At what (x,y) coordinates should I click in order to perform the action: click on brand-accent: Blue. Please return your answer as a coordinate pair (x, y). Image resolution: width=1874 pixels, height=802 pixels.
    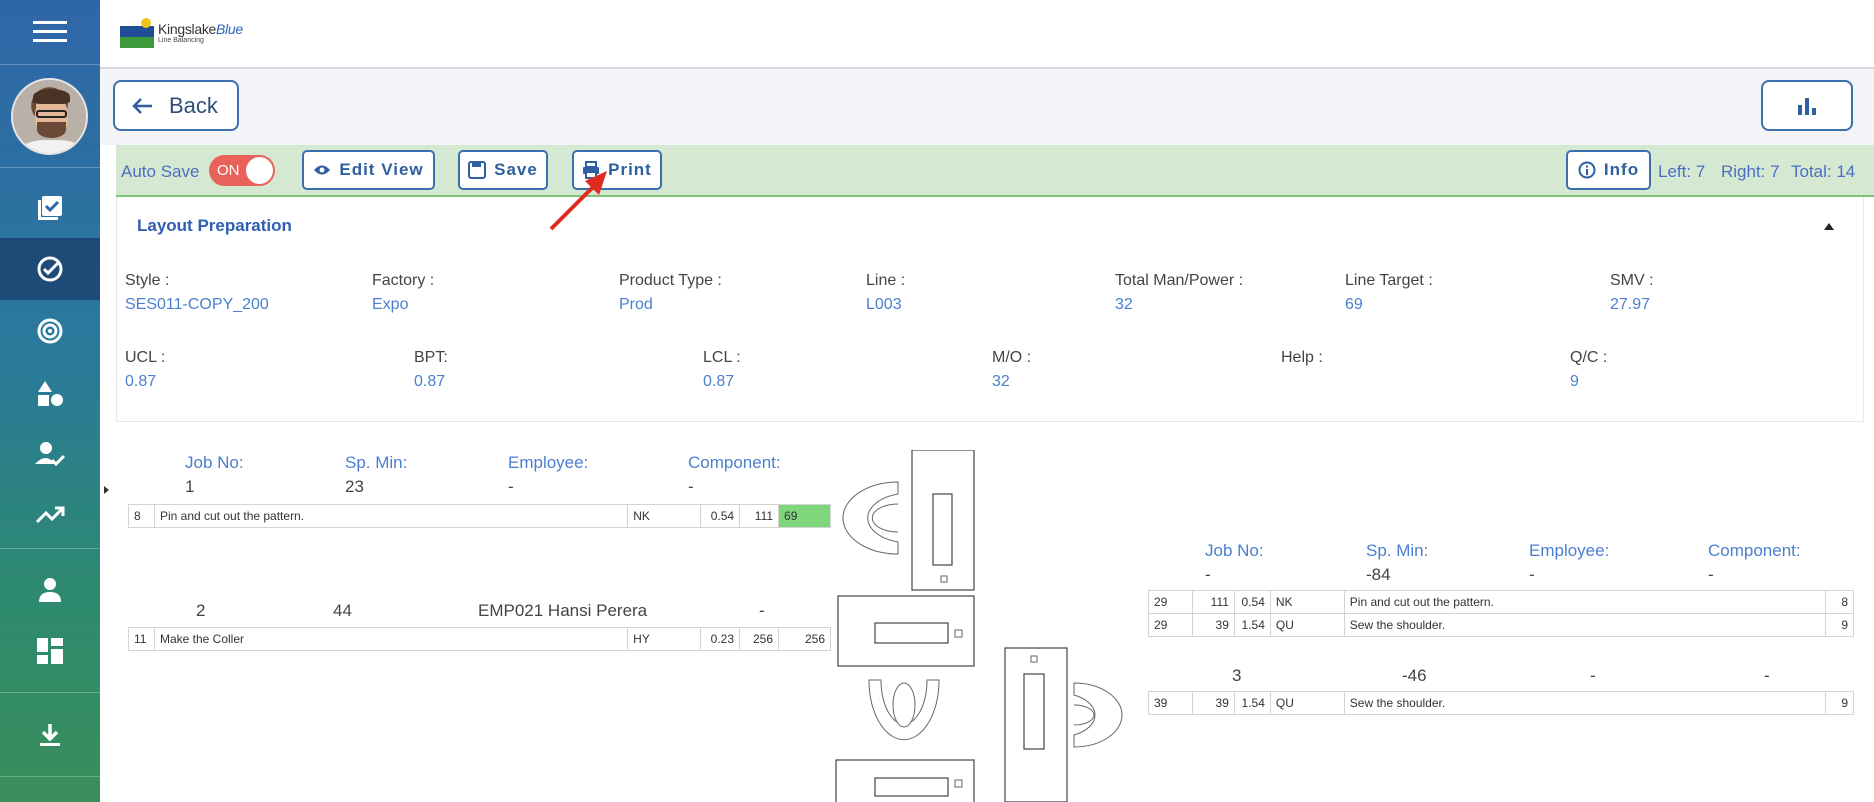
    Looking at the image, I should click on (229, 29).